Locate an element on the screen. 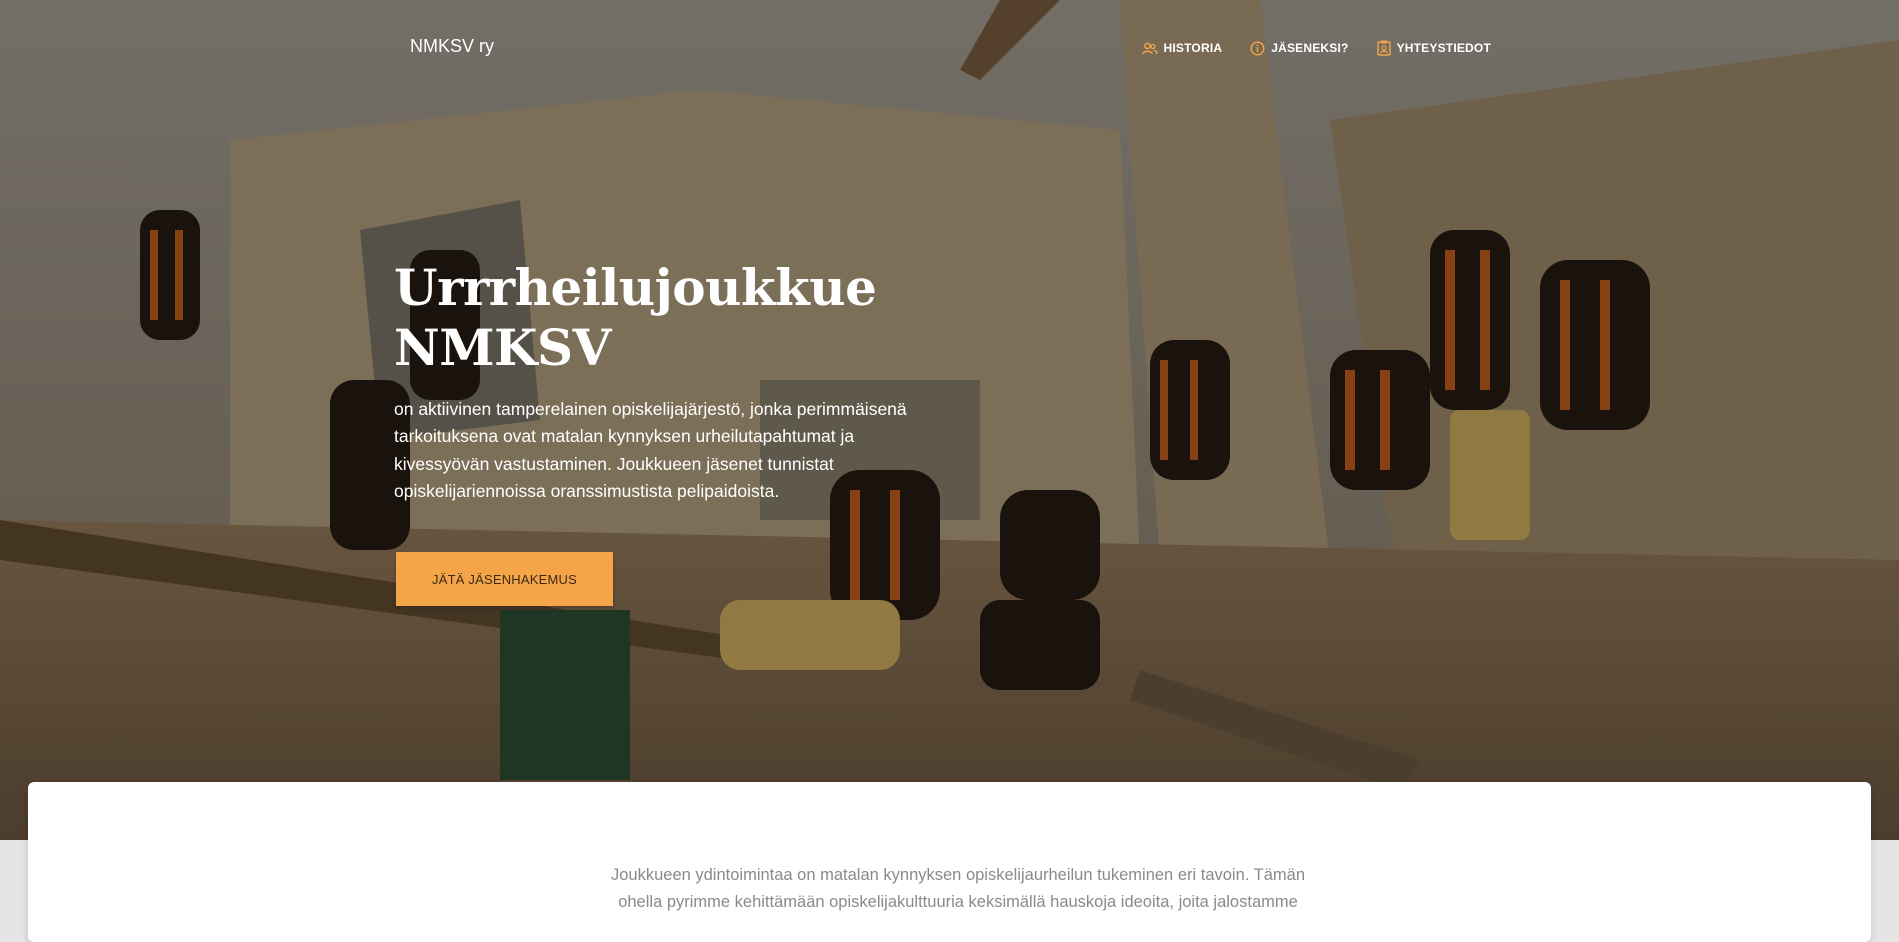  nav-link-yhteystiedot: YHTEYSTIEDOT is located at coordinates (1433, 48).